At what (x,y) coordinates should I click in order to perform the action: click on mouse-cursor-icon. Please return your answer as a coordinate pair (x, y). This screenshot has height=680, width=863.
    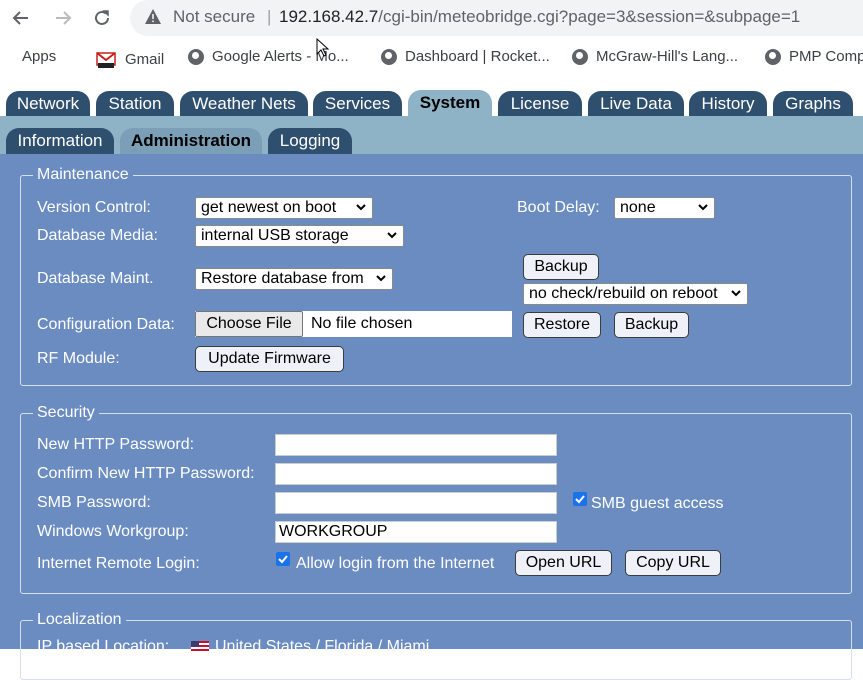
    Looking at the image, I should click on (323, 47).